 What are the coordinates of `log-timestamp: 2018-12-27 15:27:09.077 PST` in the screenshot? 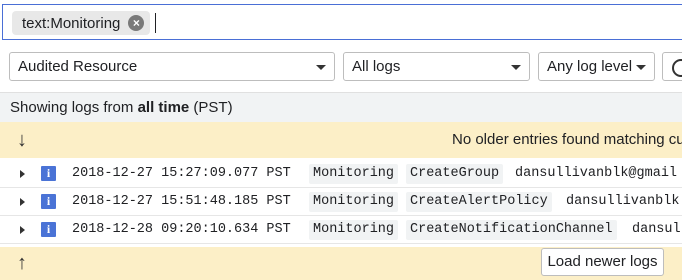 It's located at (181, 173).